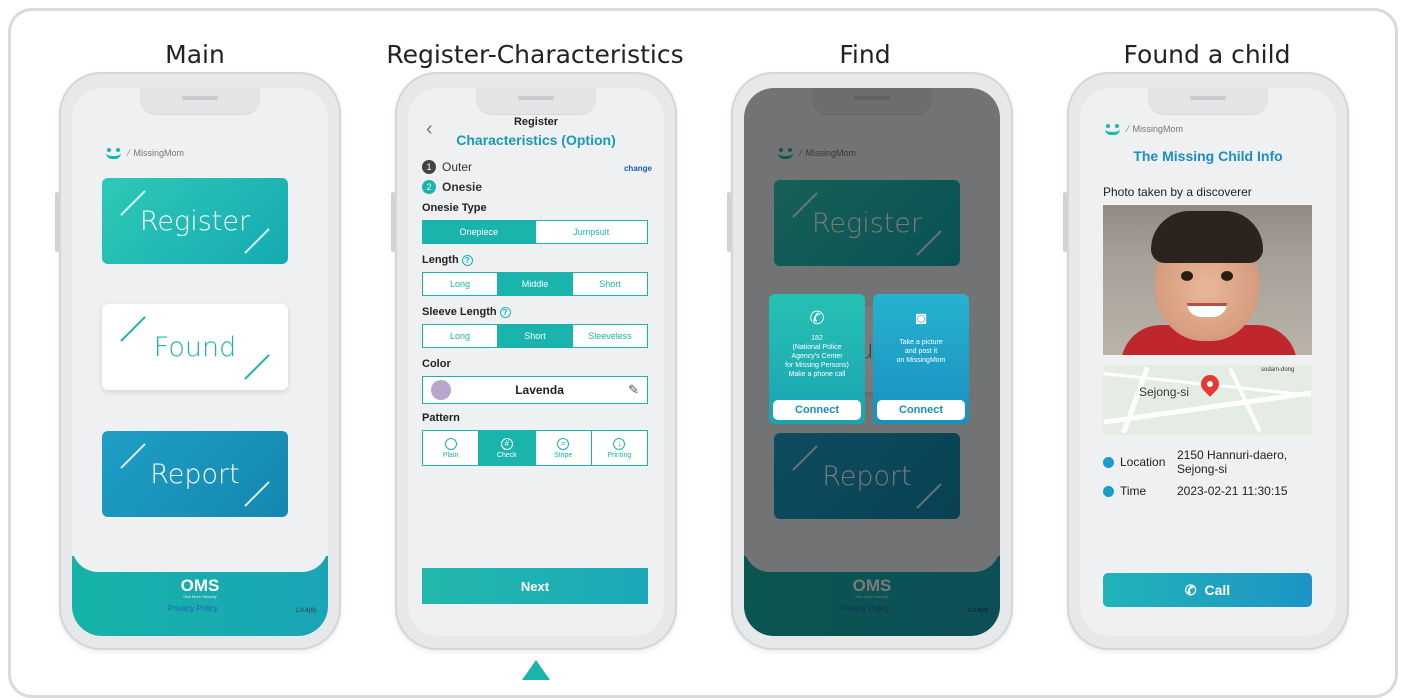 This screenshot has height=698, width=1405. What do you see at coordinates (305, 611) in the screenshot?
I see `app-version: 1.0.4(9)` at bounding box center [305, 611].